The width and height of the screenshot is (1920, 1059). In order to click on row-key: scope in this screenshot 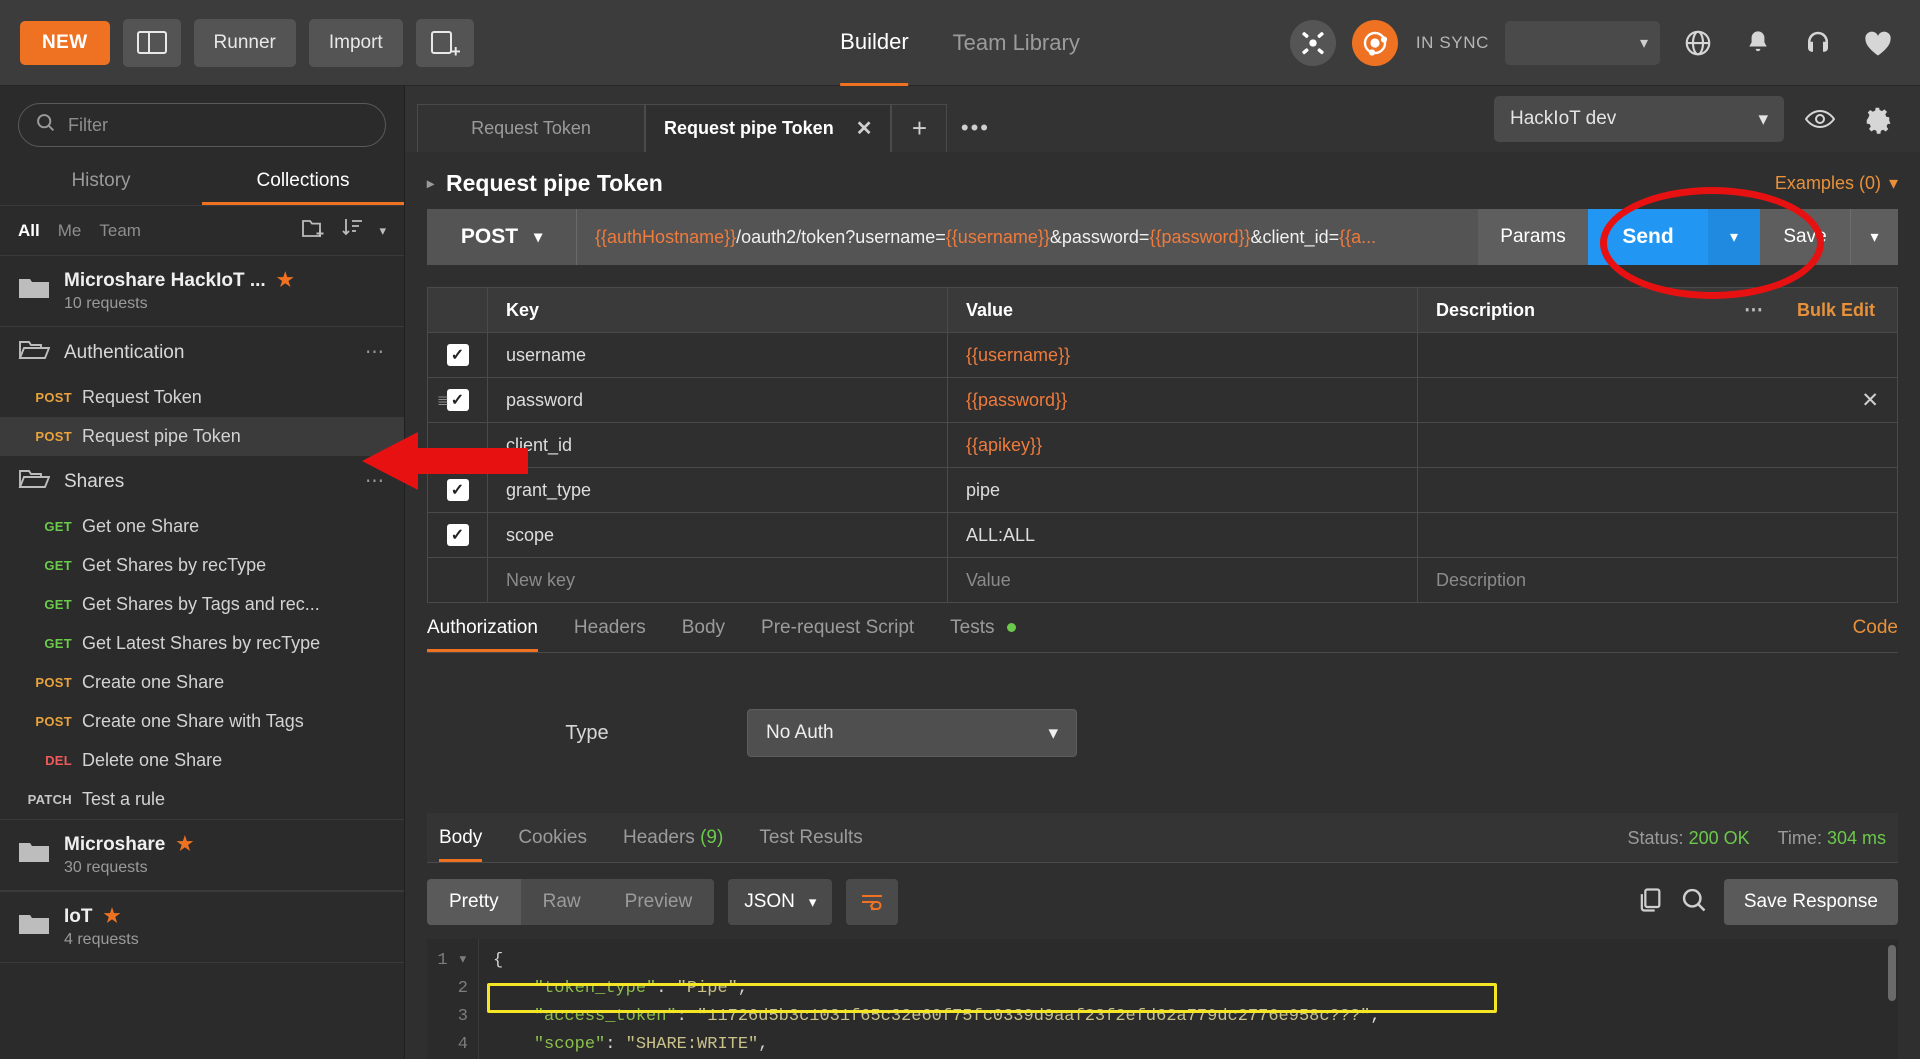, I will do `click(718, 535)`.